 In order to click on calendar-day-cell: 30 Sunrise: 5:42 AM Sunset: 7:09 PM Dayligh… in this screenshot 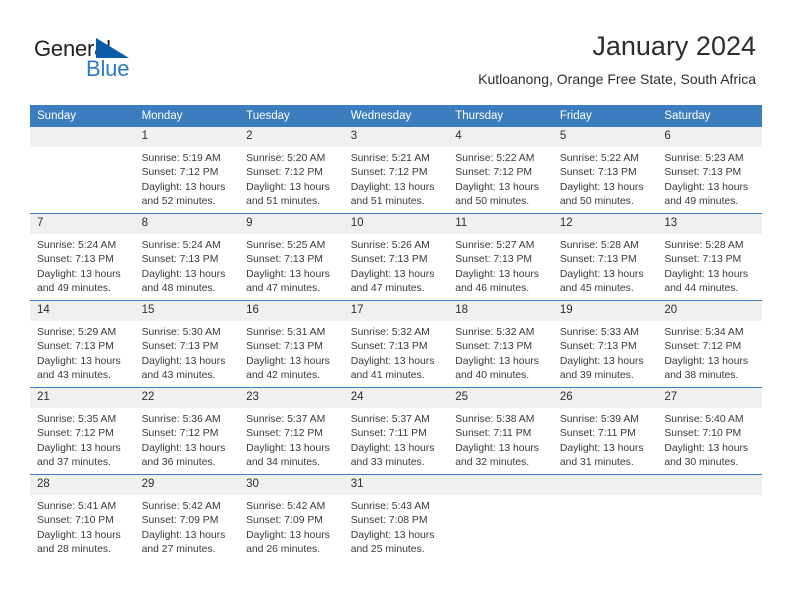, I will do `click(291, 517)`.